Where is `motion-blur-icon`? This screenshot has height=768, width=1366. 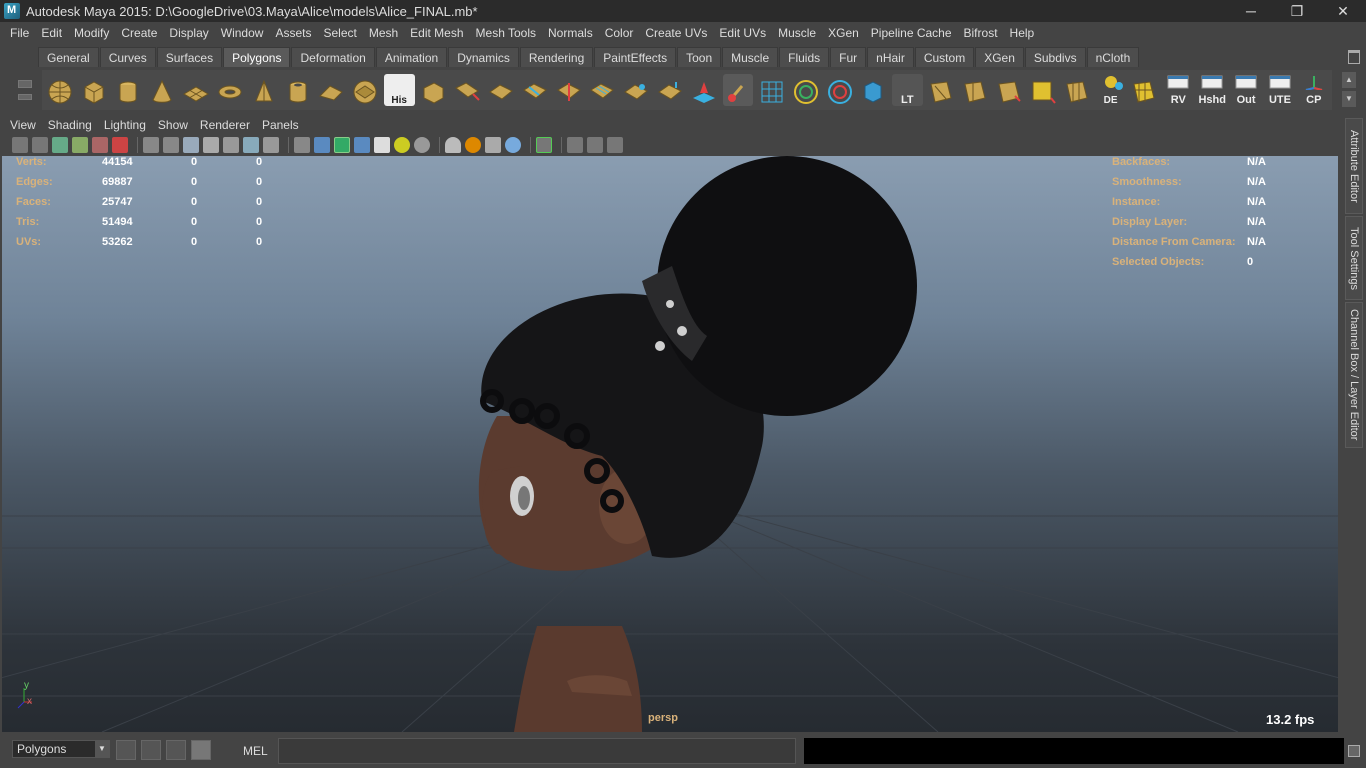
motion-blur-icon is located at coordinates (473, 145).